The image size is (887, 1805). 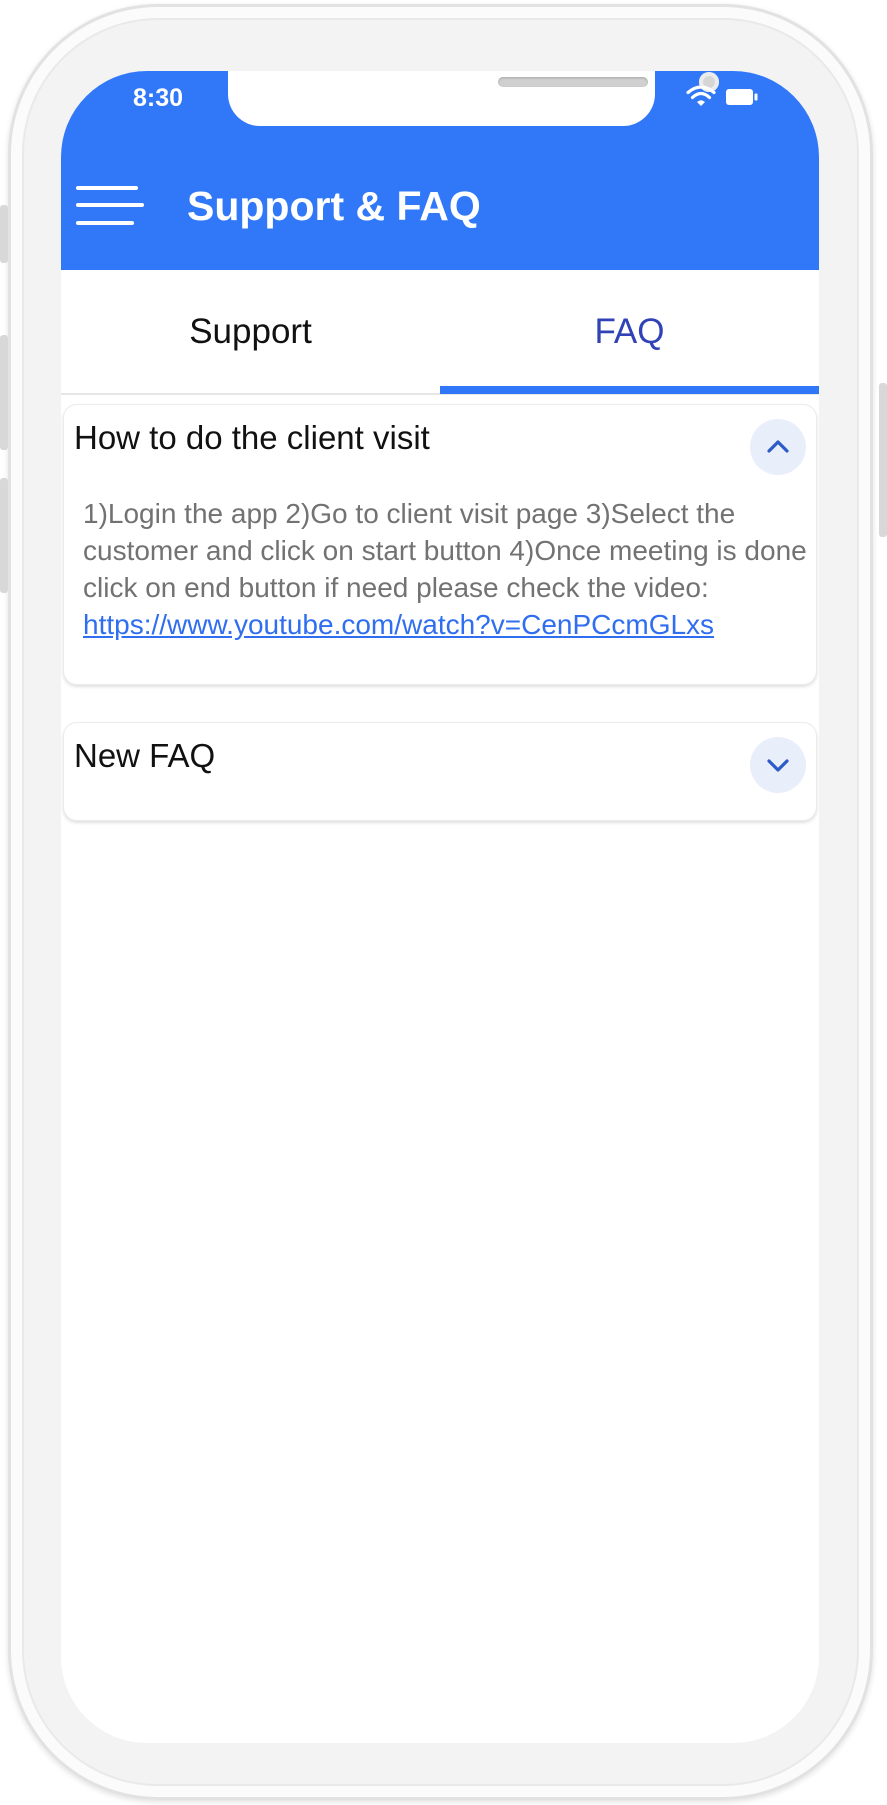 I want to click on mute-switch, so click(x=4, y=234).